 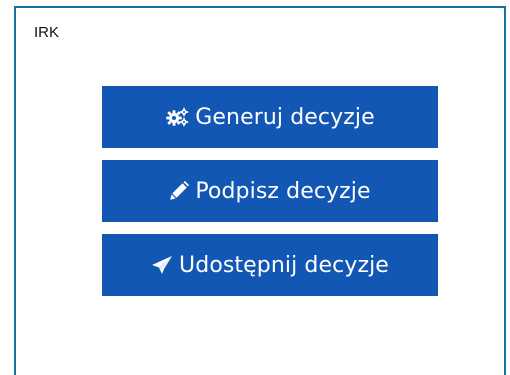 I want to click on share-decisions-button: Udostępnij decyzje, so click(x=270, y=265).